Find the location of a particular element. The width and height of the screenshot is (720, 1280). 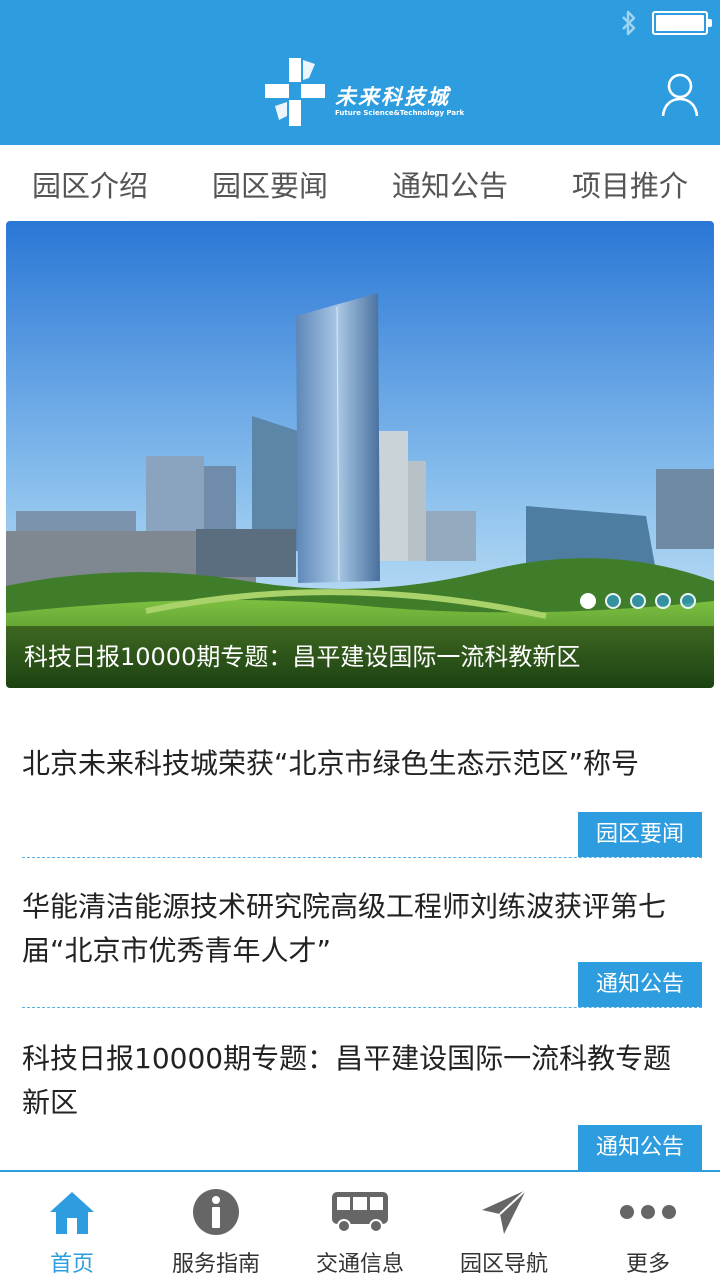

home-icon is located at coordinates (72, 1212).